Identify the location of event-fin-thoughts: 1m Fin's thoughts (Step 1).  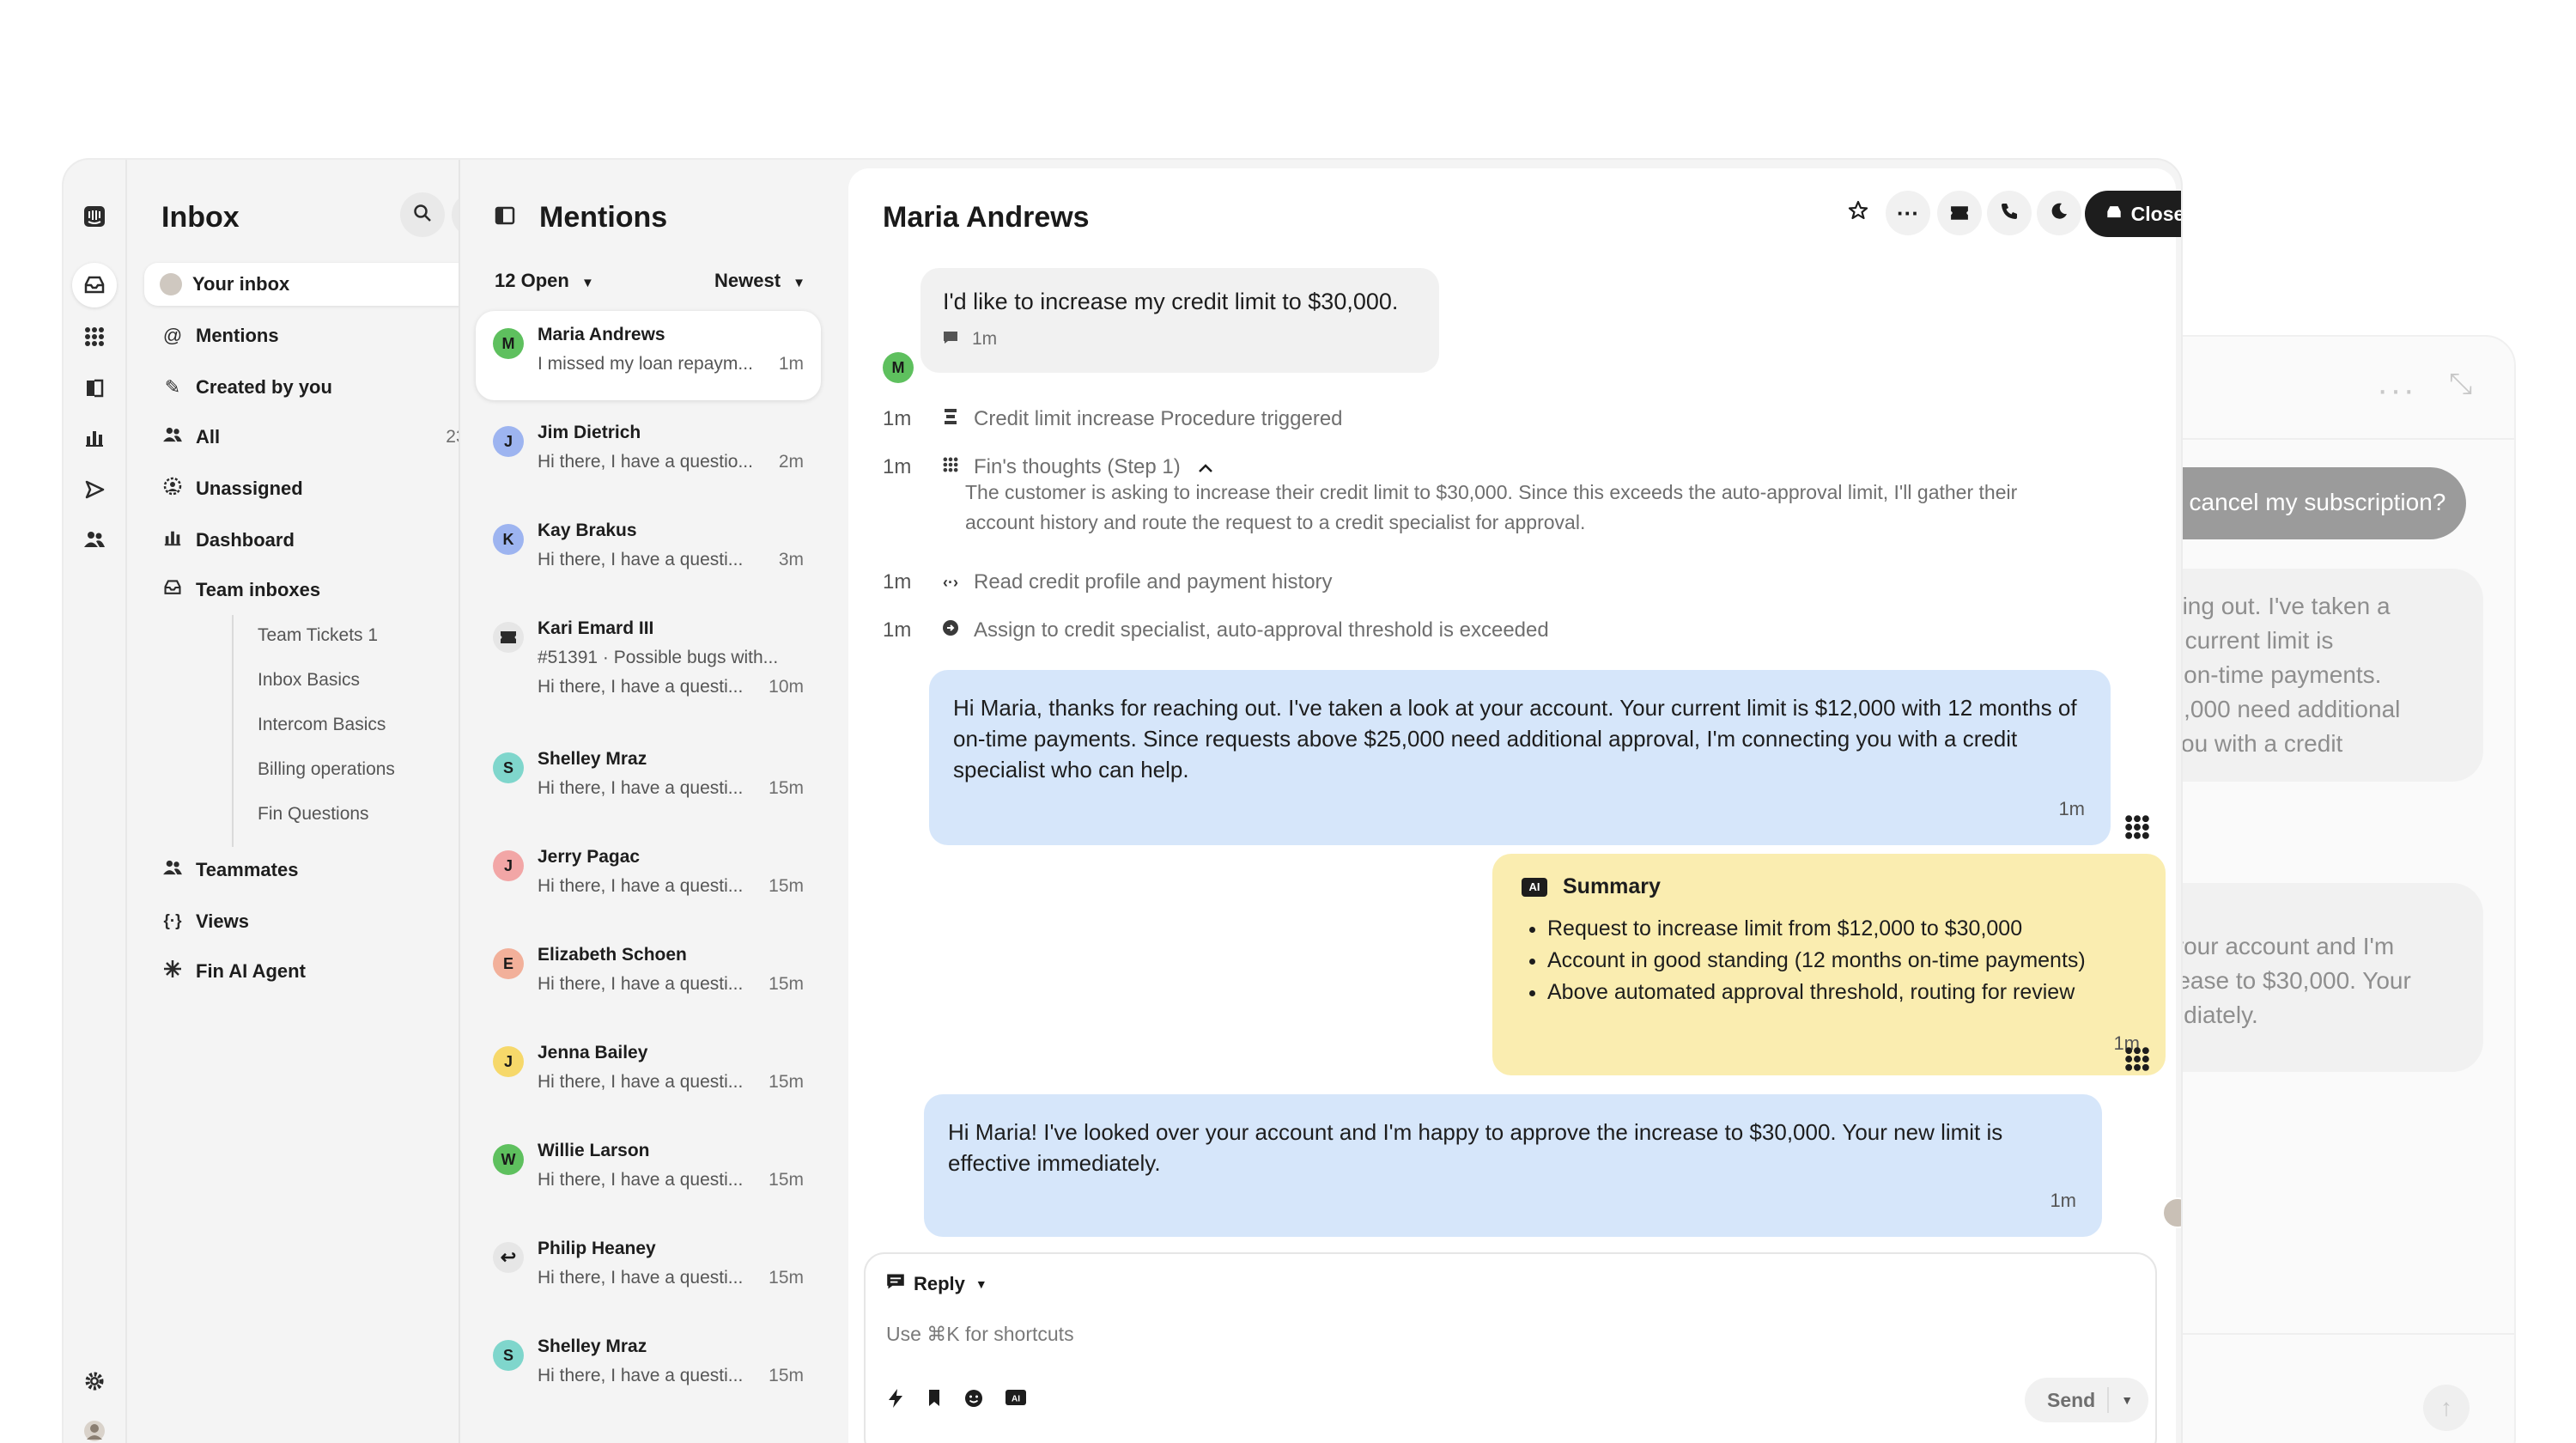
(1048, 467).